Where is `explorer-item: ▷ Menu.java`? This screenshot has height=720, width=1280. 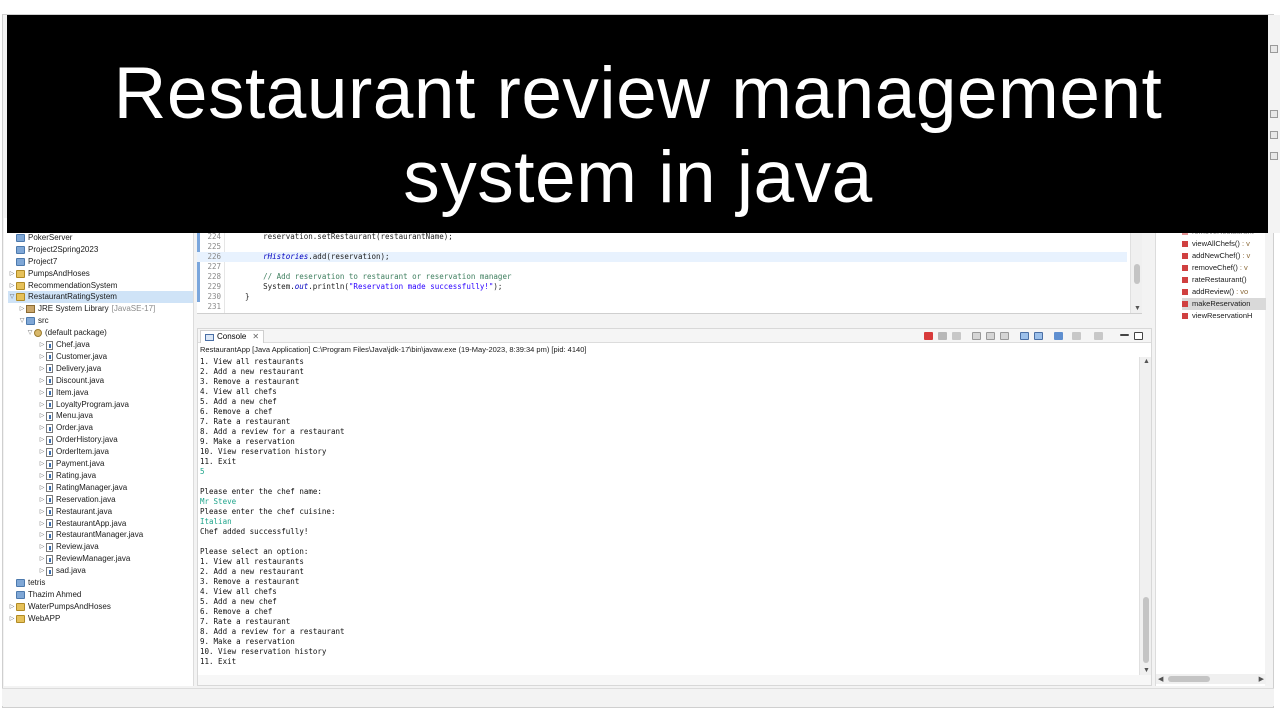 explorer-item: ▷ Menu.java is located at coordinates (65, 416).